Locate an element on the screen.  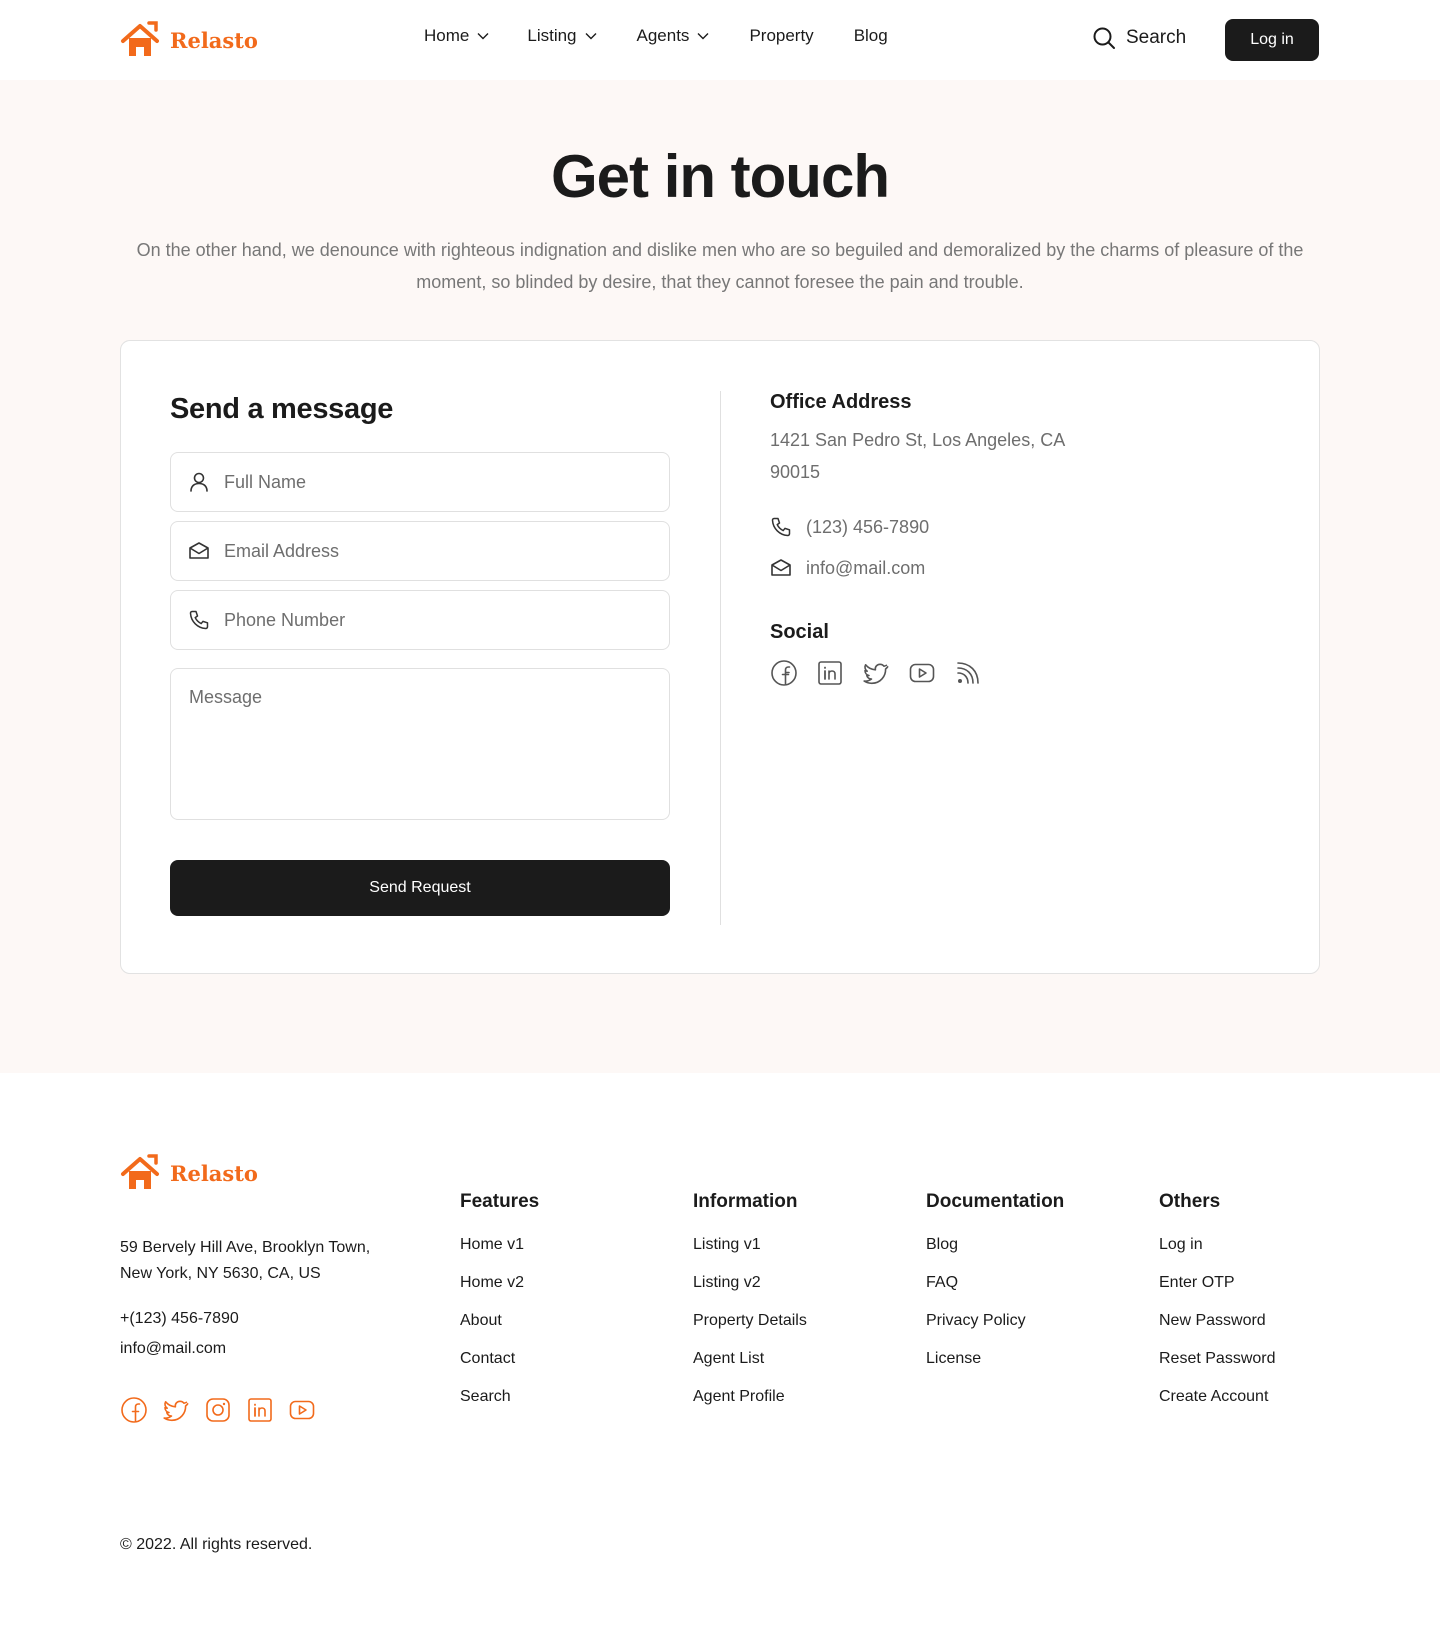
footer-link: Listing v2 is located at coordinates (750, 1292).